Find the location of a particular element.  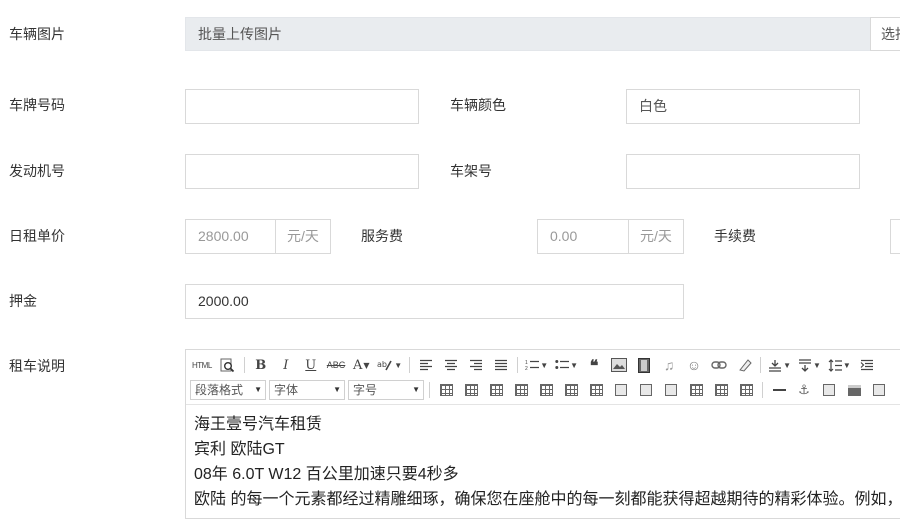

daily-rent-input: 2800.00 is located at coordinates (230, 236).